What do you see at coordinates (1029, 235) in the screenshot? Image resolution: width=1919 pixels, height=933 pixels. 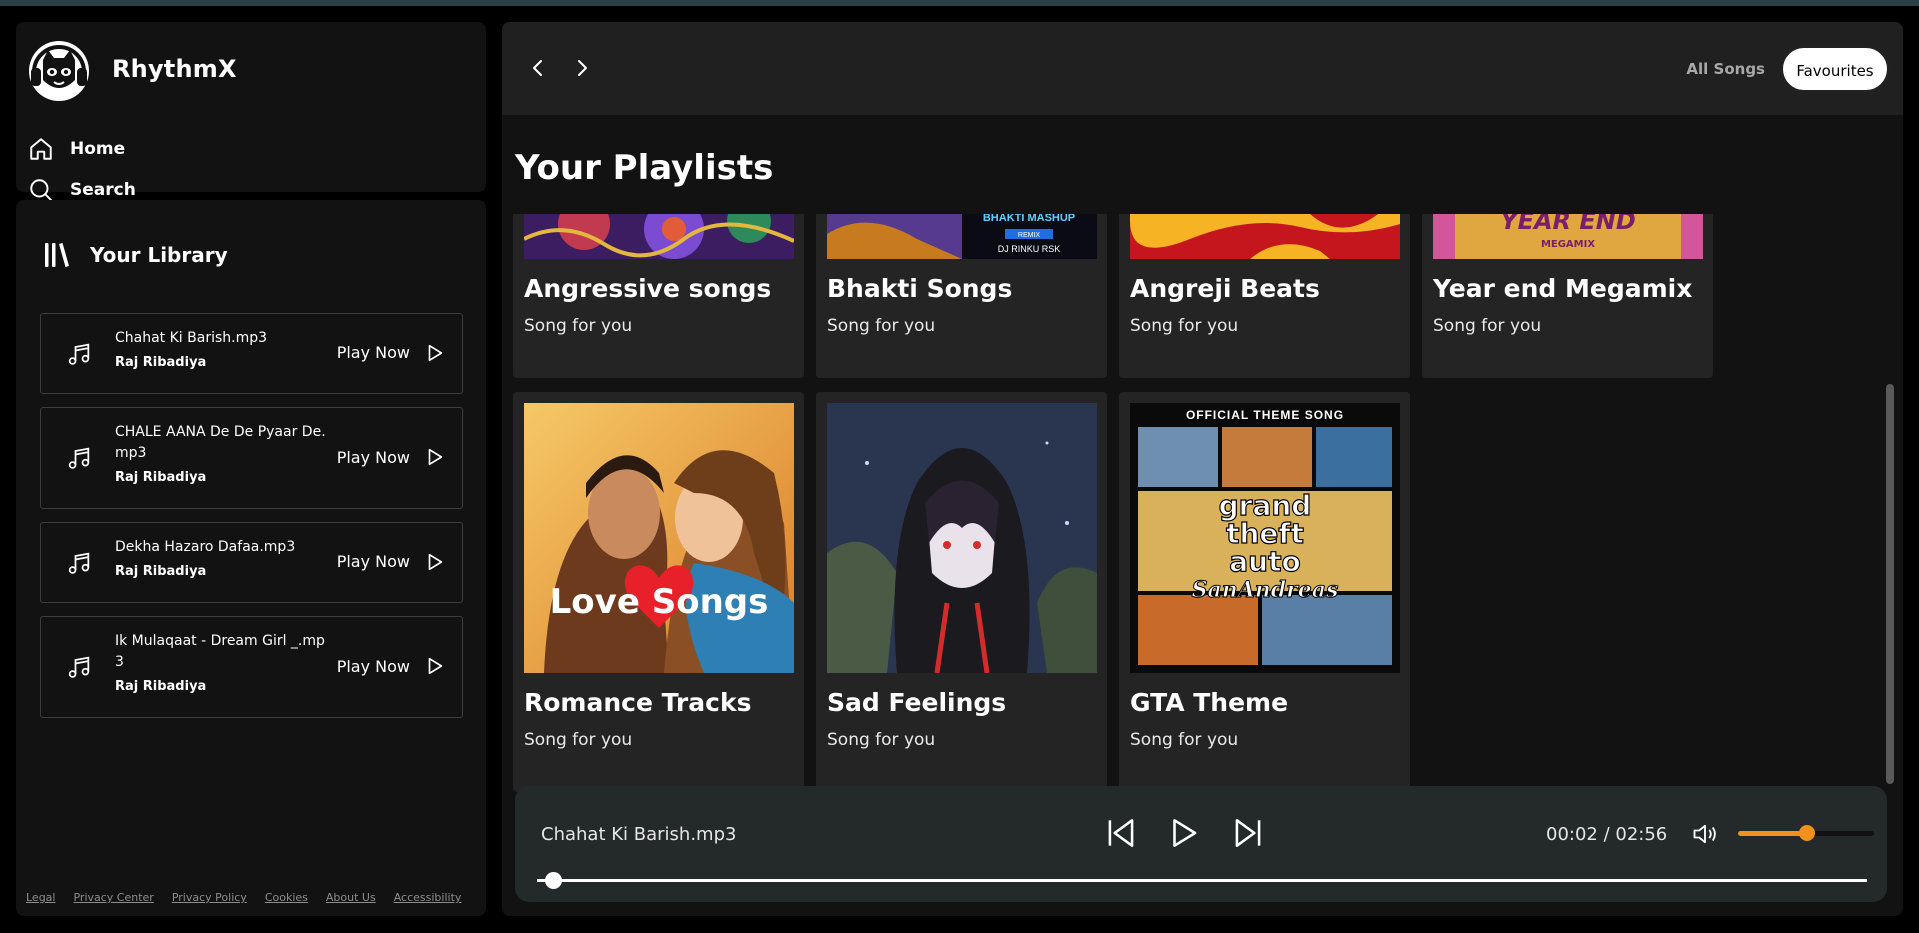 I see `cover-text: REMIX` at bounding box center [1029, 235].